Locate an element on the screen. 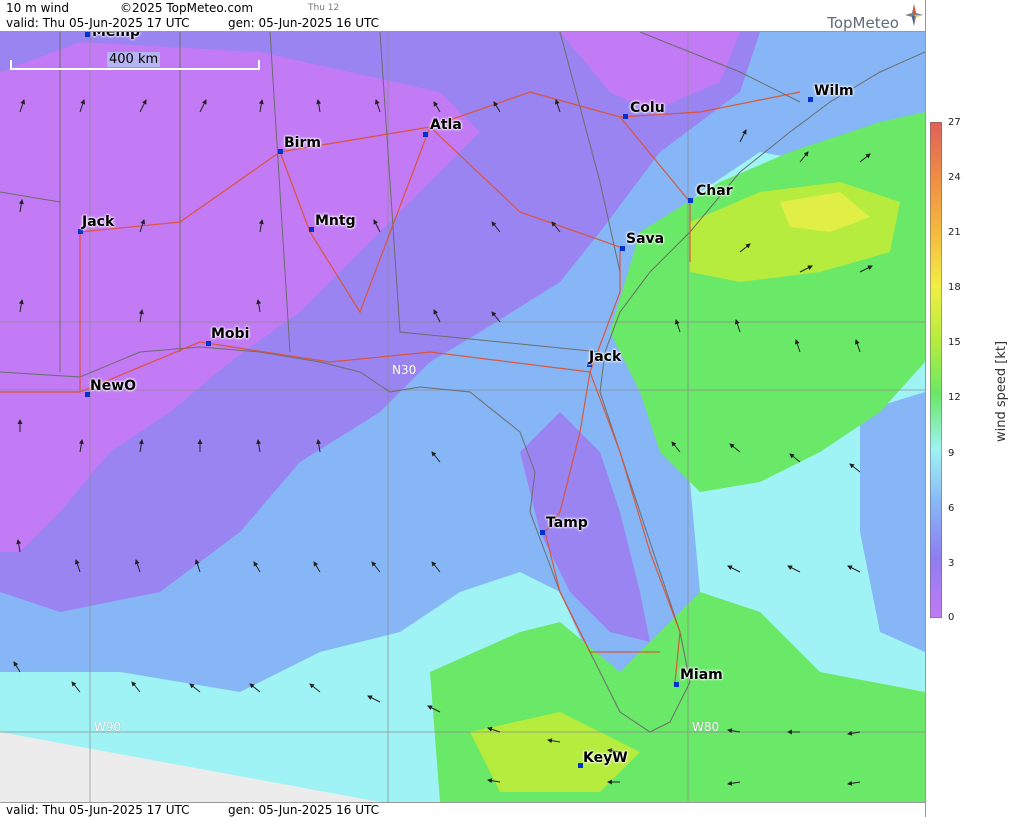 This screenshot has width=1017, height=817. colorbar-tick: 27 is located at coordinates (954, 122).